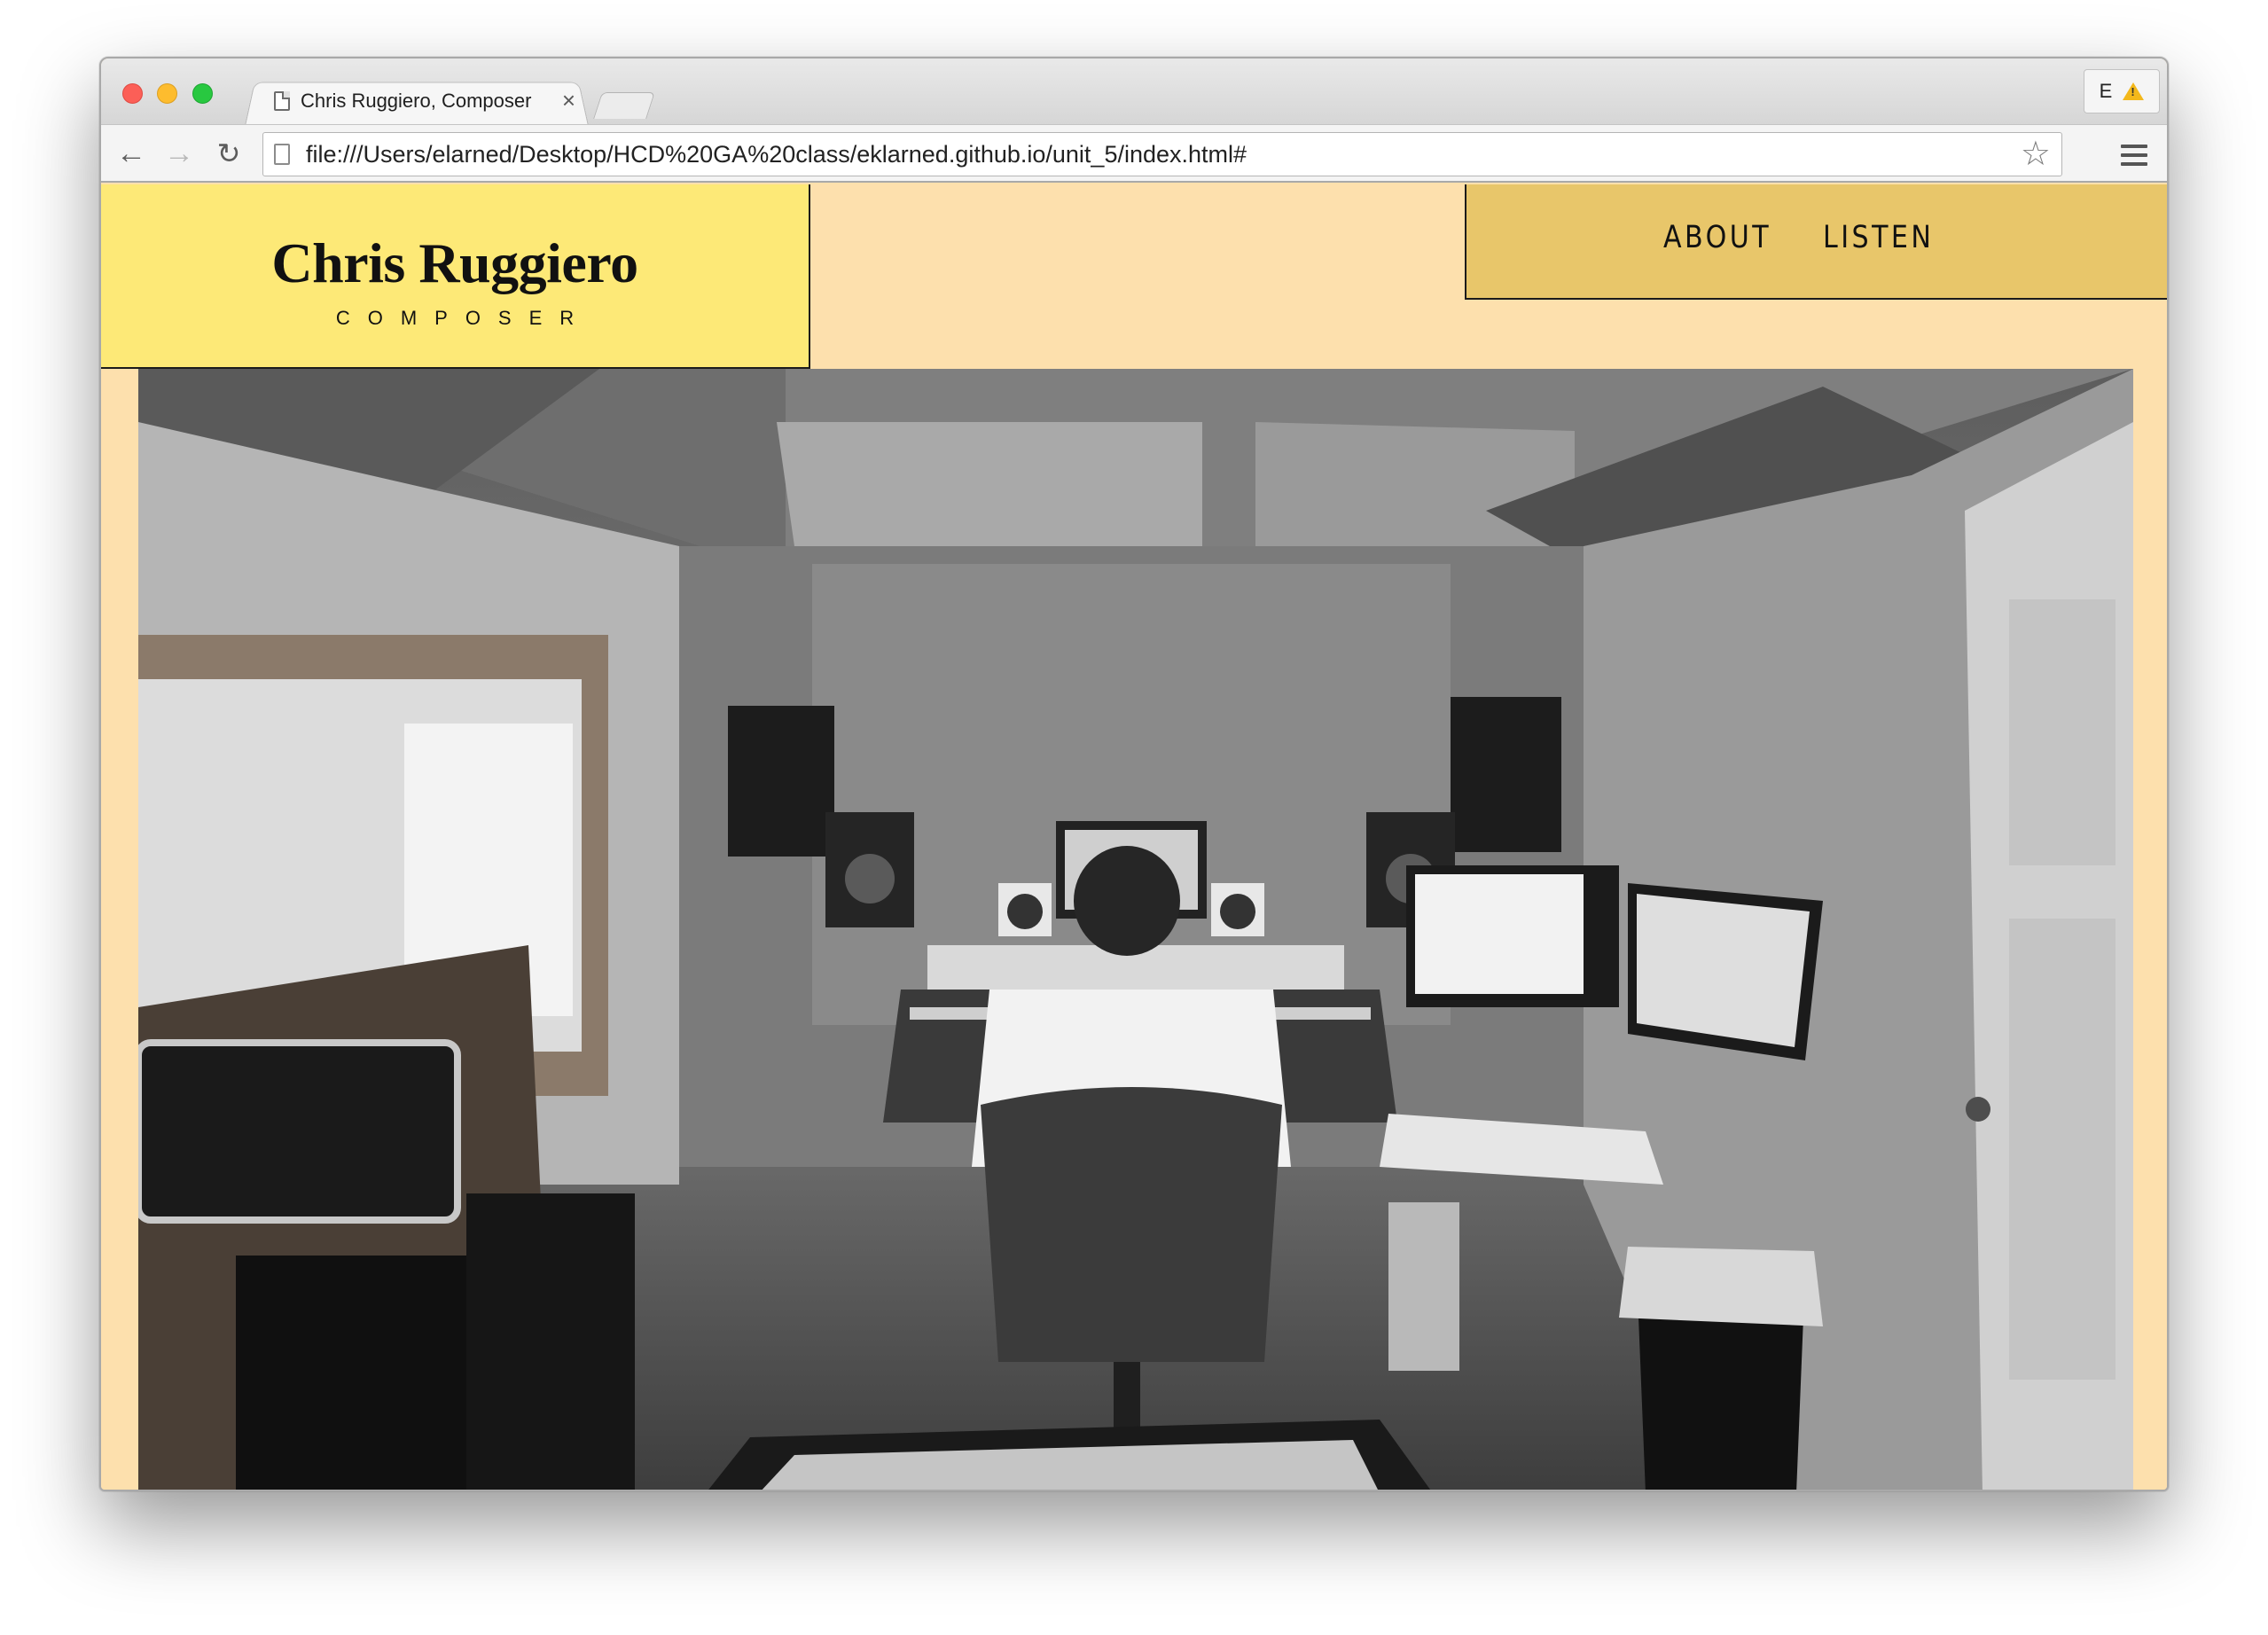  Describe the element at coordinates (455, 262) in the screenshot. I see `site-title: Chris Ruggiero` at that location.